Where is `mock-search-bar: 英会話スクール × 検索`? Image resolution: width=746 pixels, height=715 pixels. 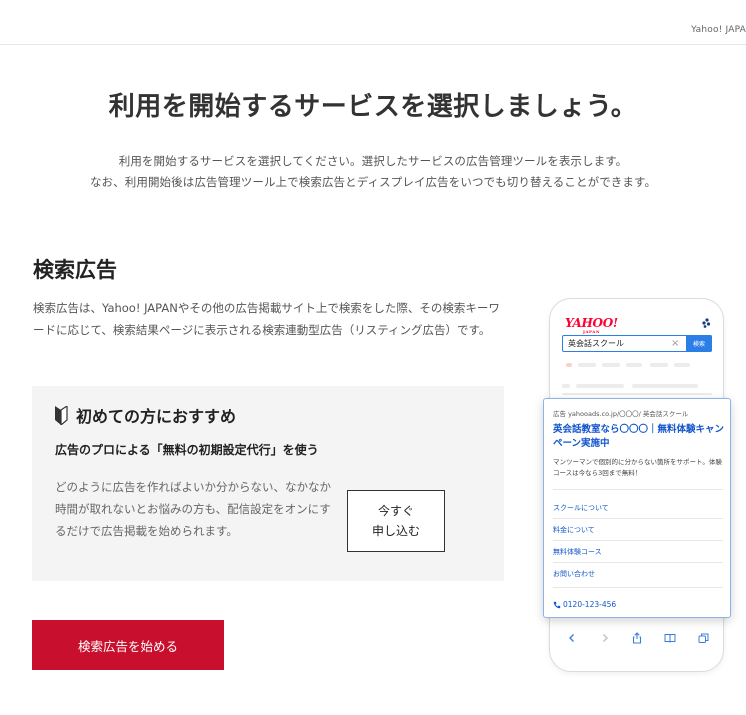
mock-search-bar: 英会話スクール × 検索 is located at coordinates (637, 343).